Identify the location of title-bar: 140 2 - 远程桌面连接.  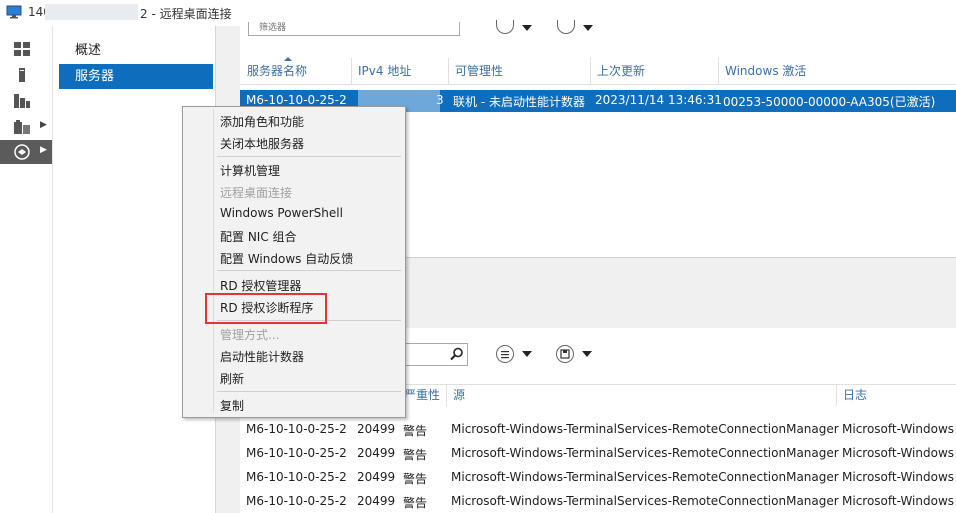
(478, 13).